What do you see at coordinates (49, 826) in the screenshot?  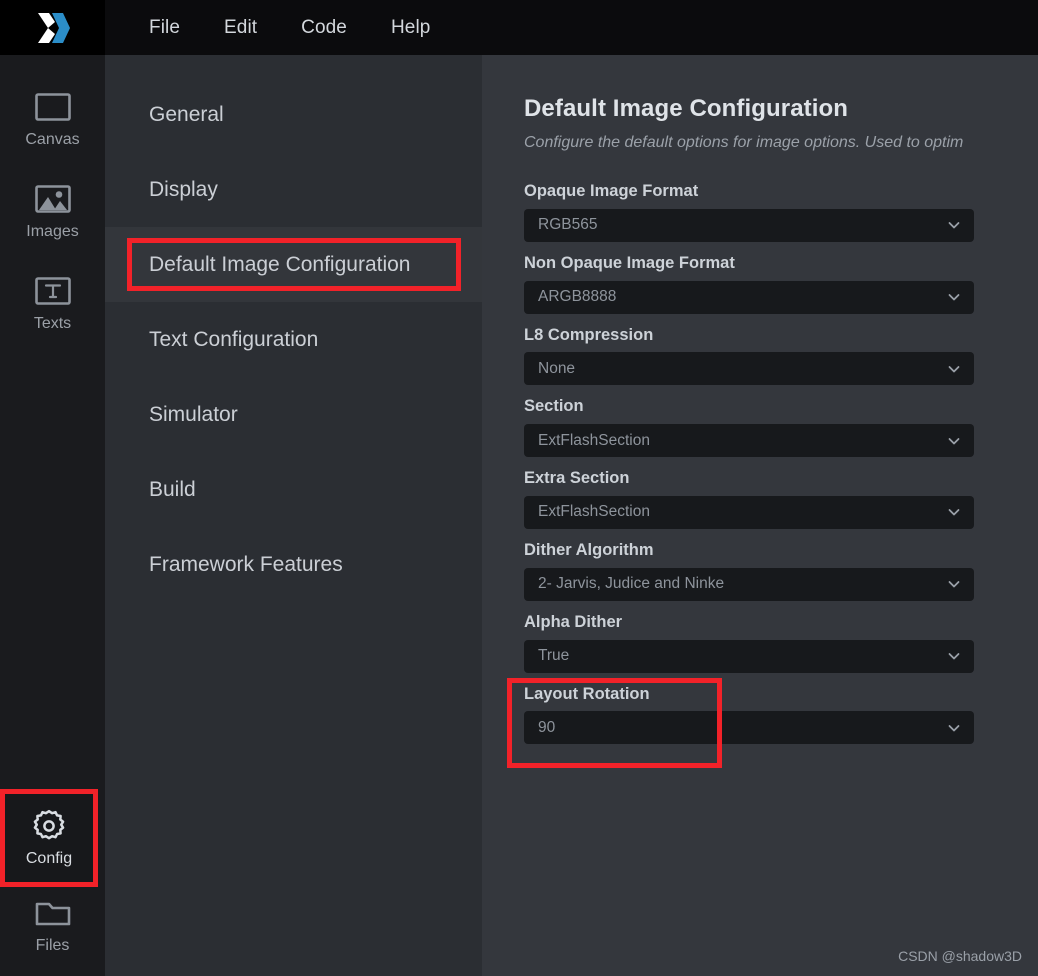 I see `gear-icon` at bounding box center [49, 826].